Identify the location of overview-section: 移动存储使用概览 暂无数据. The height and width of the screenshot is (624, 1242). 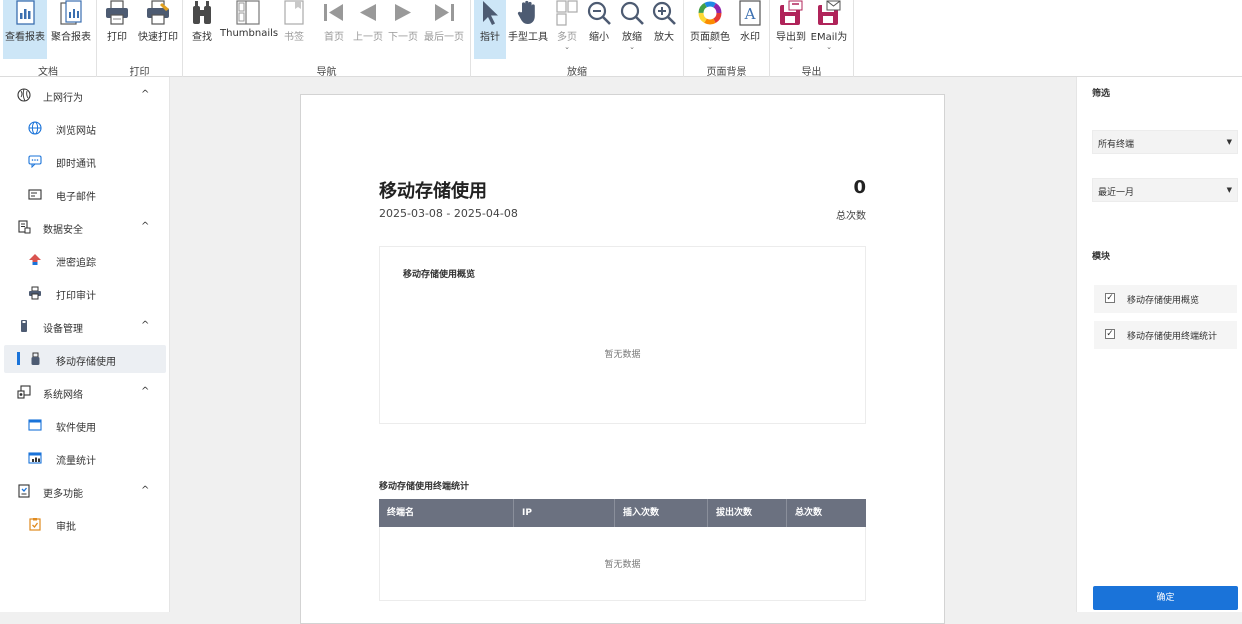
(622, 335).